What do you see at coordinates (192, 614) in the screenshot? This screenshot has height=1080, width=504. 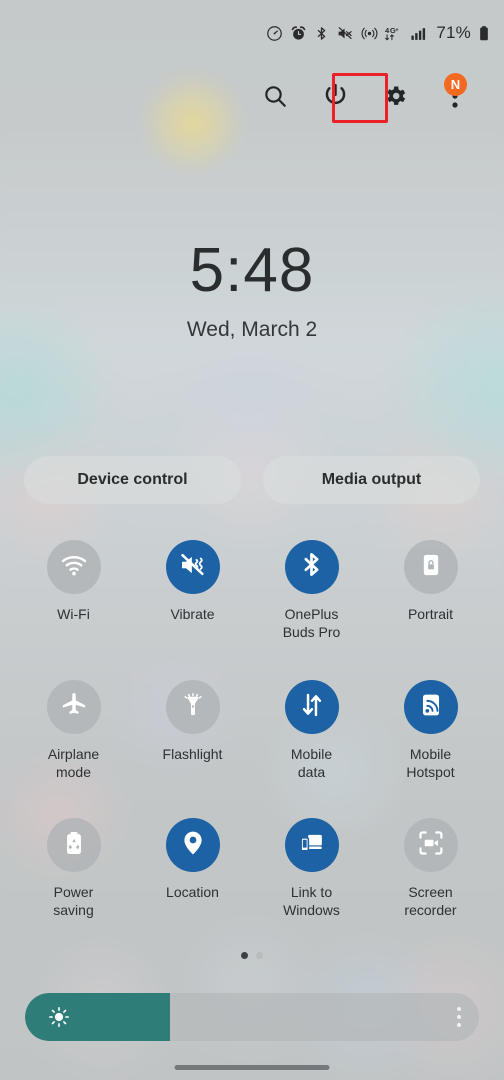 I see `tile-label: Vibrate` at bounding box center [192, 614].